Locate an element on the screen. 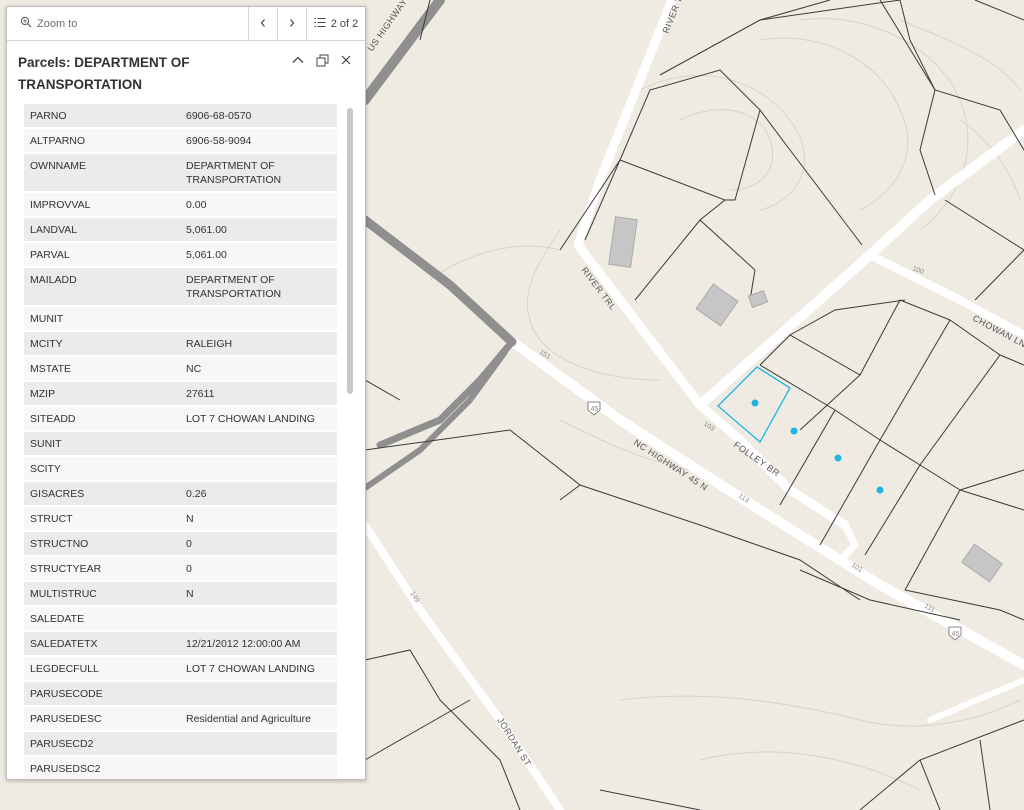 This screenshot has height=810, width=1024. attribute-row: MSTATE NC is located at coordinates (180, 369).